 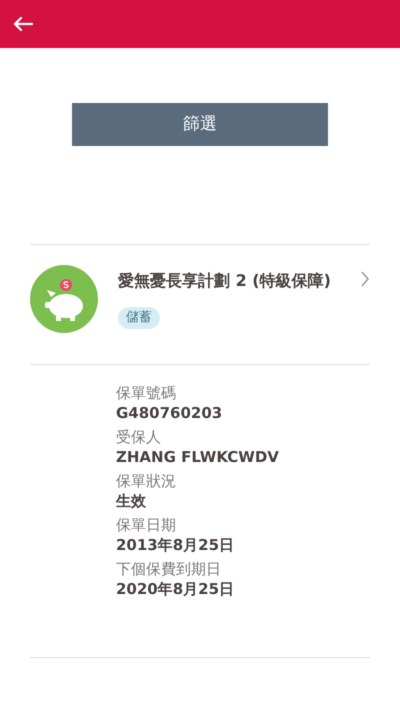 What do you see at coordinates (23, 24) in the screenshot?
I see `back-icon` at bounding box center [23, 24].